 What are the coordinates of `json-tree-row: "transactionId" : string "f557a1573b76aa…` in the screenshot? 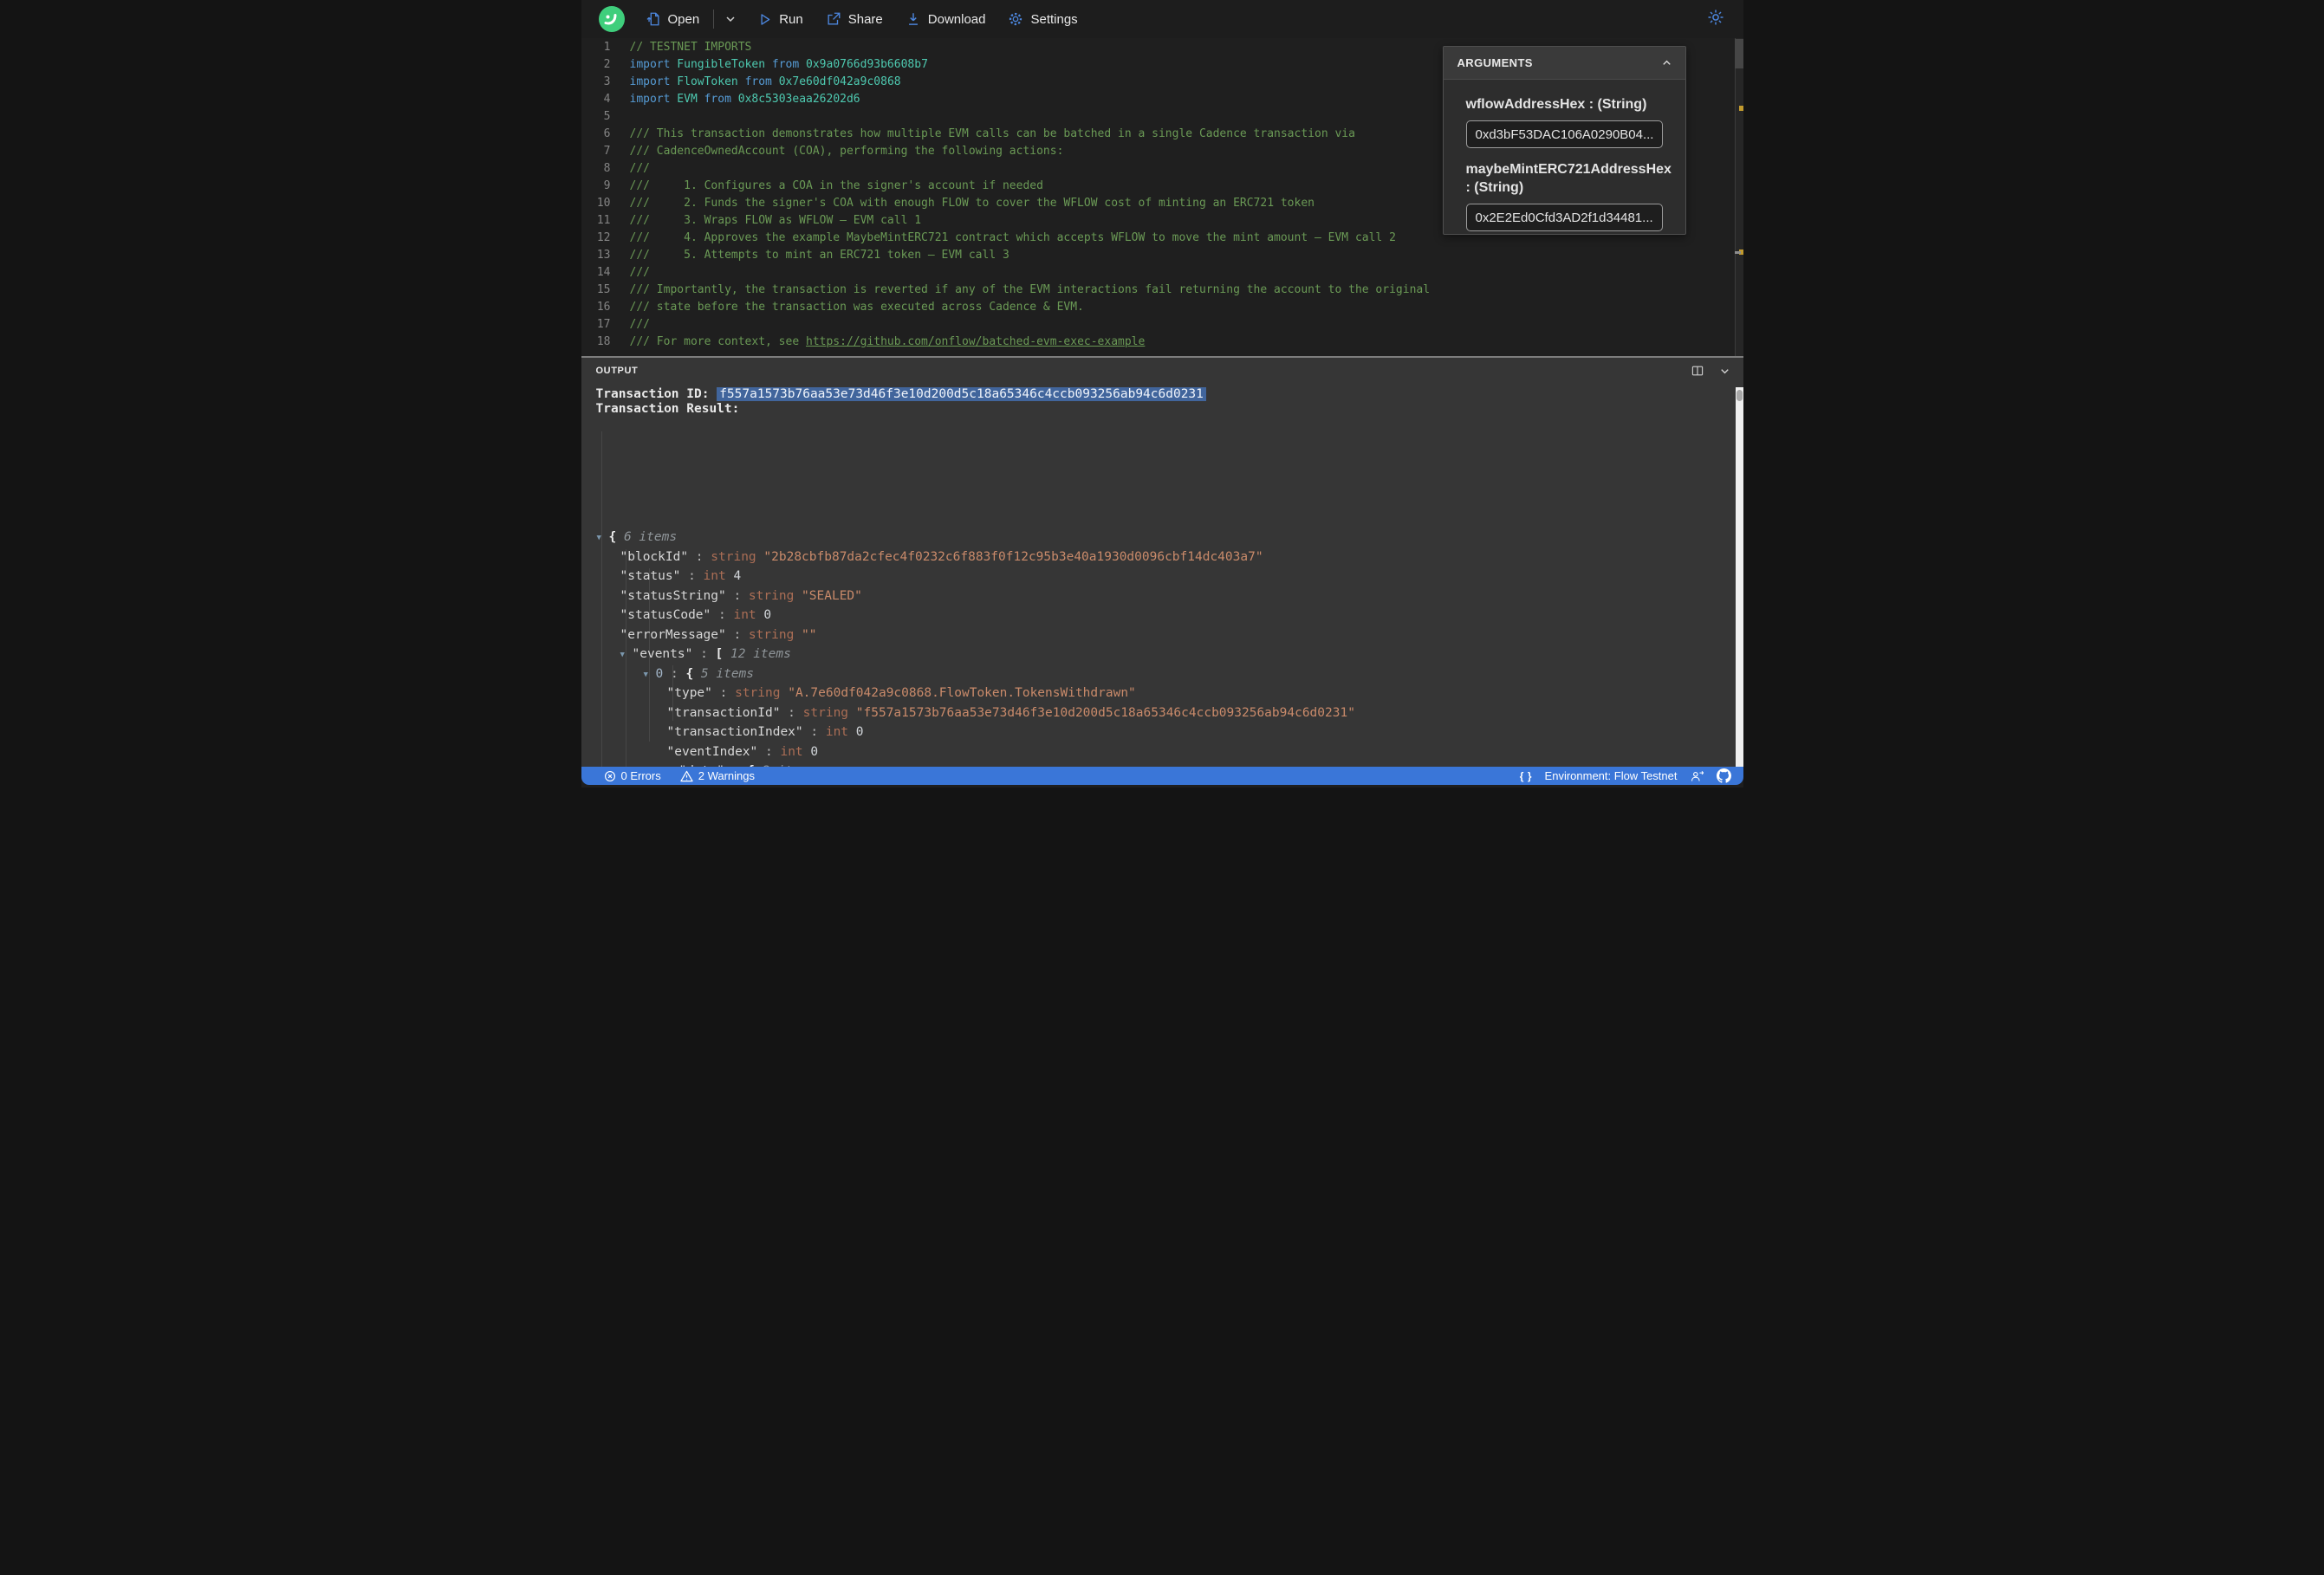 It's located at (1157, 713).